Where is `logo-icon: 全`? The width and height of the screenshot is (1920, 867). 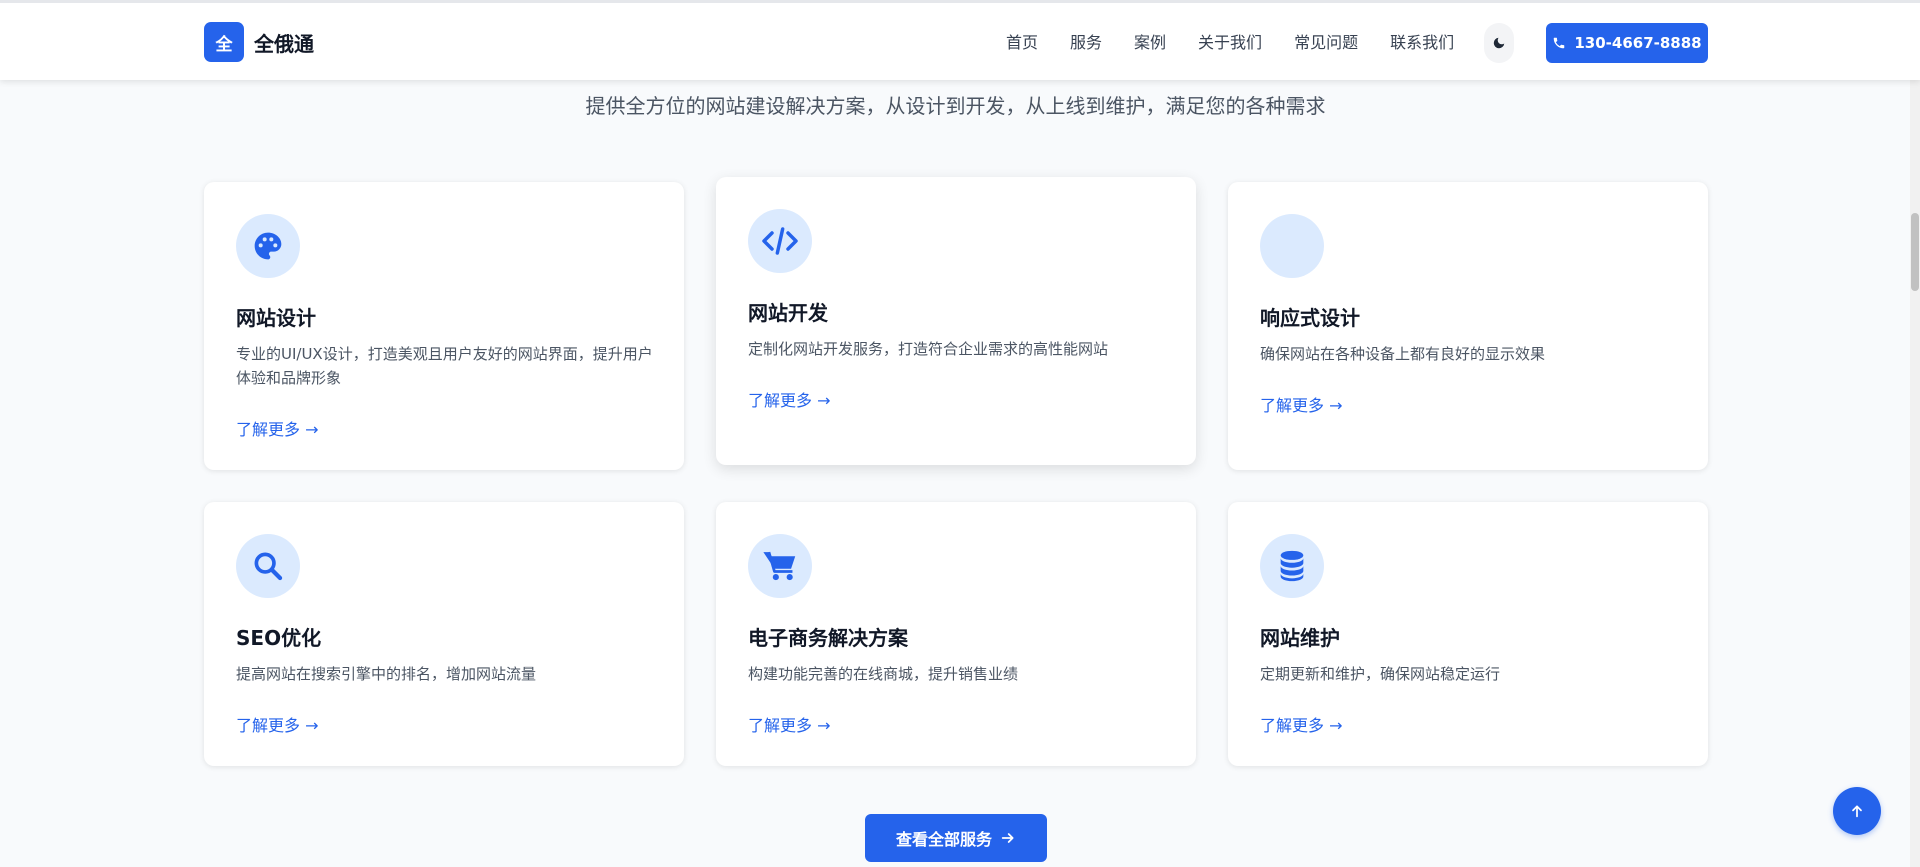 logo-icon: 全 is located at coordinates (224, 42).